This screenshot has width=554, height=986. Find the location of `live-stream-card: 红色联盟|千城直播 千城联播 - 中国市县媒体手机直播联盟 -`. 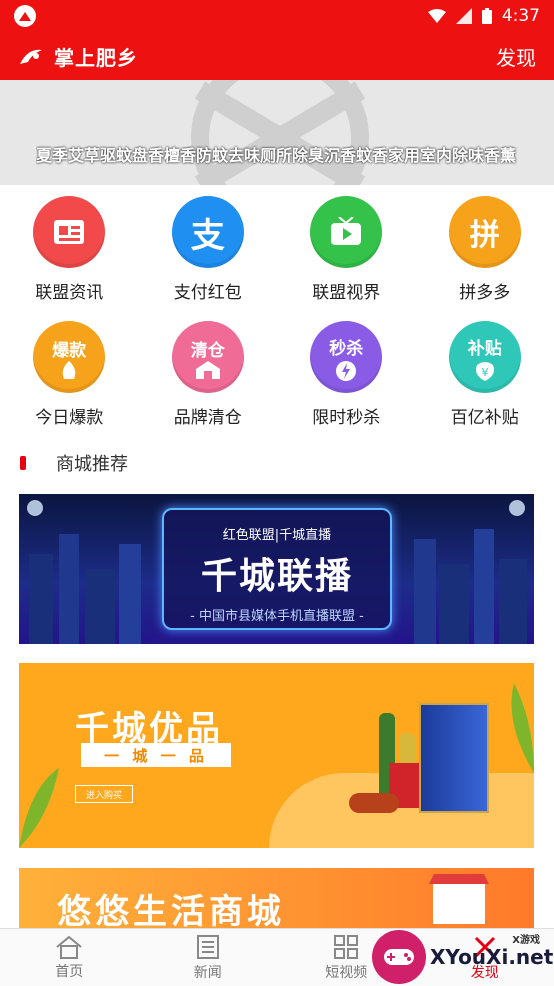

live-stream-card: 红色联盟|千城直播 千城联播 - 中国市县媒体手机直播联盟 - is located at coordinates (276, 569).